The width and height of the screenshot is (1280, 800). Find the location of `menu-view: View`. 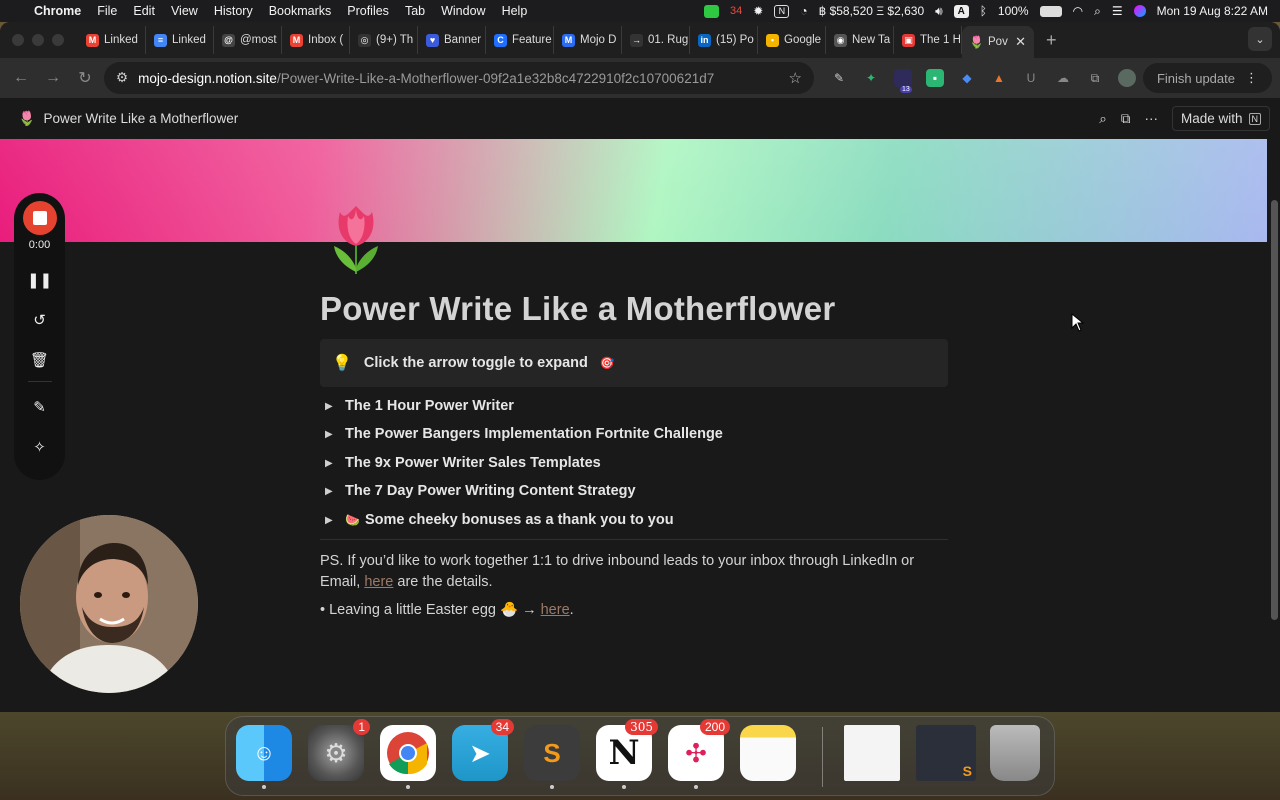

menu-view: View is located at coordinates (184, 11).